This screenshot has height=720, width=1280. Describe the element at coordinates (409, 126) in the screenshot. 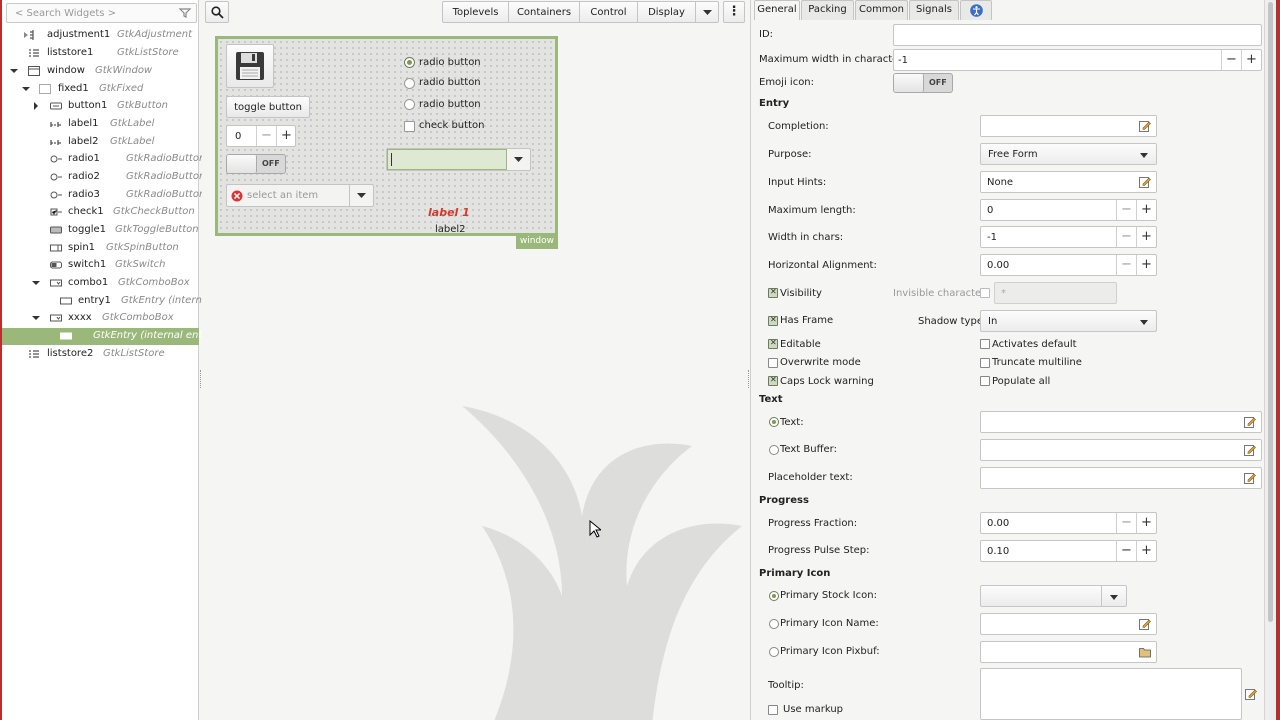

I see `check1-preview` at that location.